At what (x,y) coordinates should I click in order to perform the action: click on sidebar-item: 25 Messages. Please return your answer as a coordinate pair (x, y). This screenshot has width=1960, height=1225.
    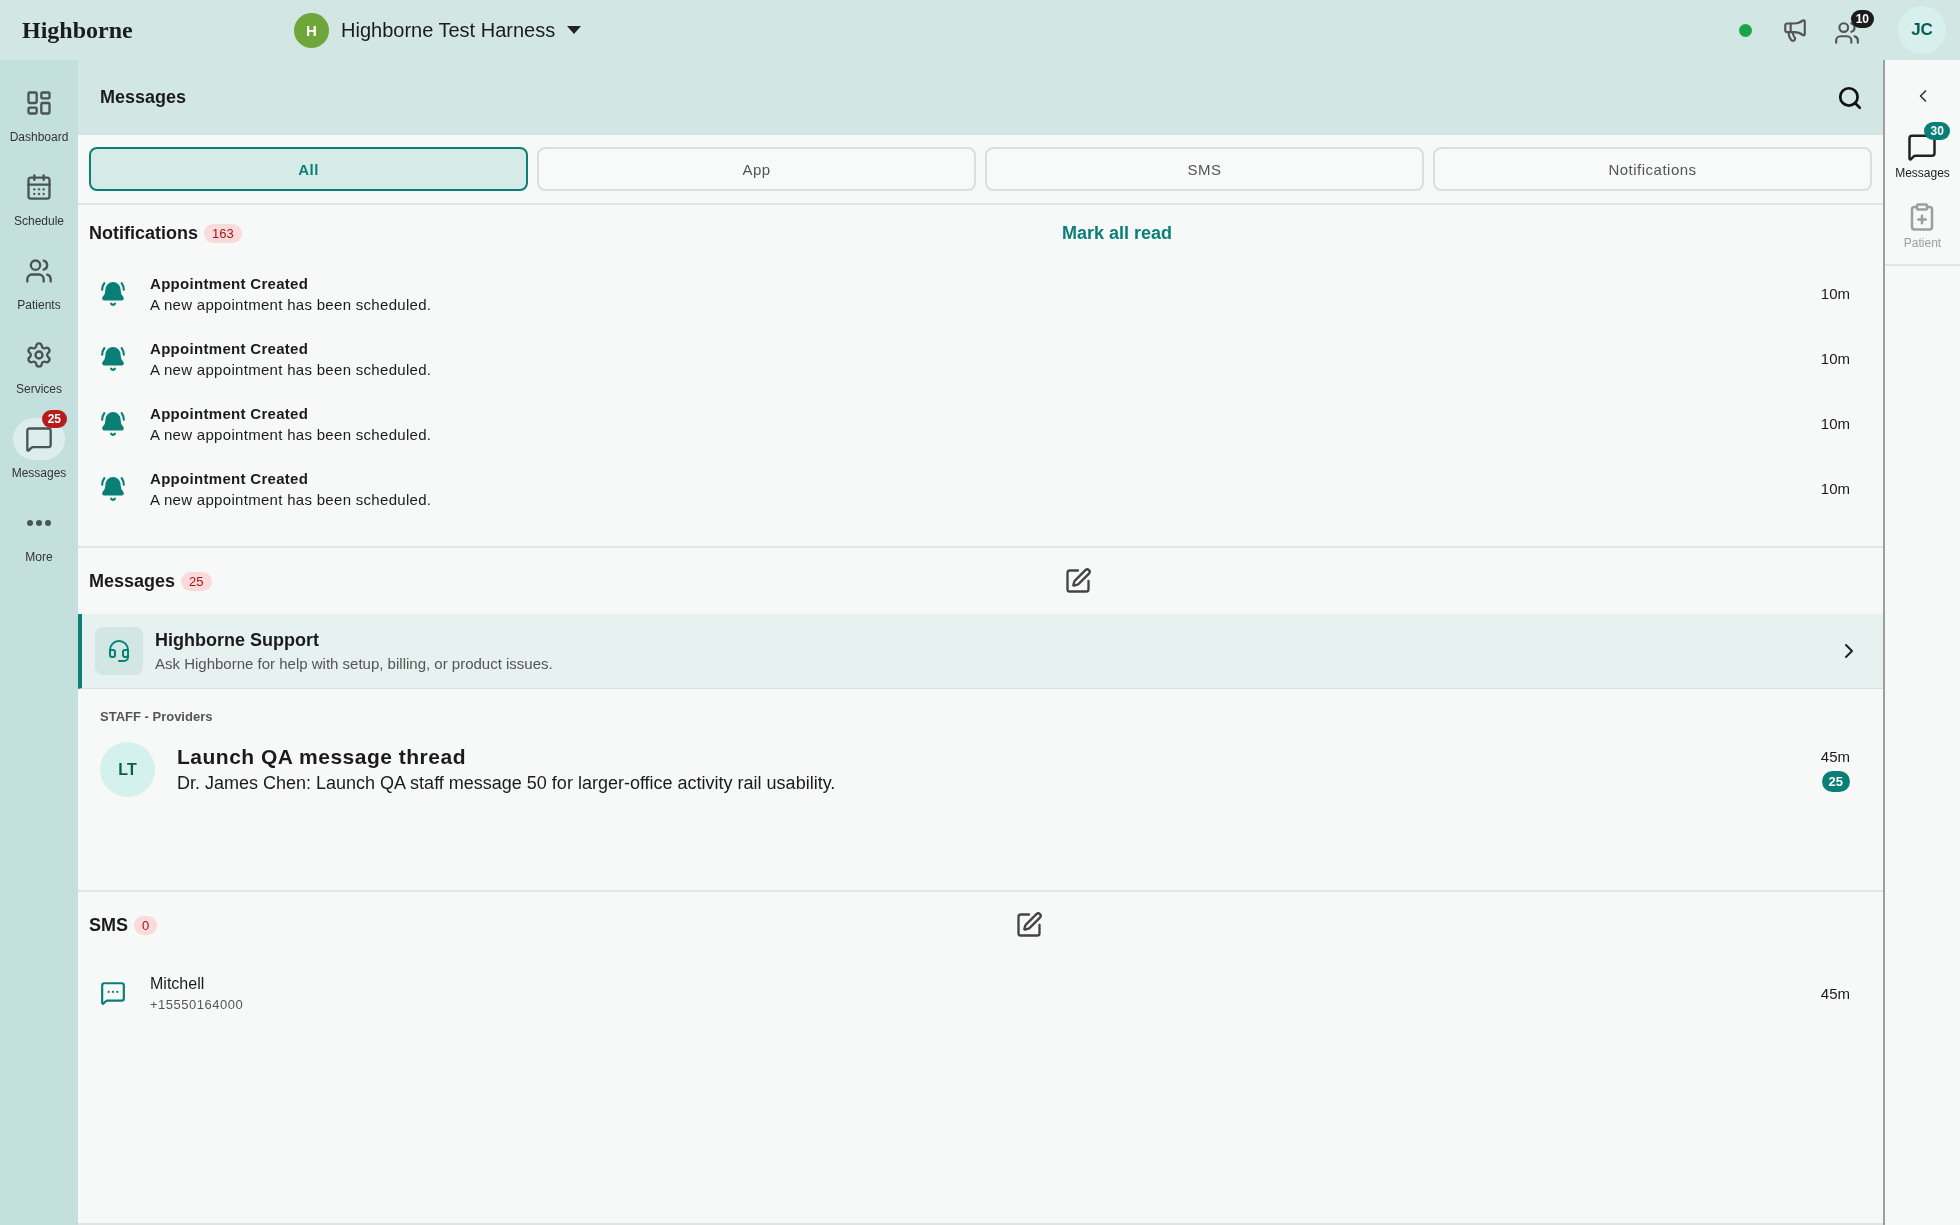
    Looking at the image, I should click on (39, 445).